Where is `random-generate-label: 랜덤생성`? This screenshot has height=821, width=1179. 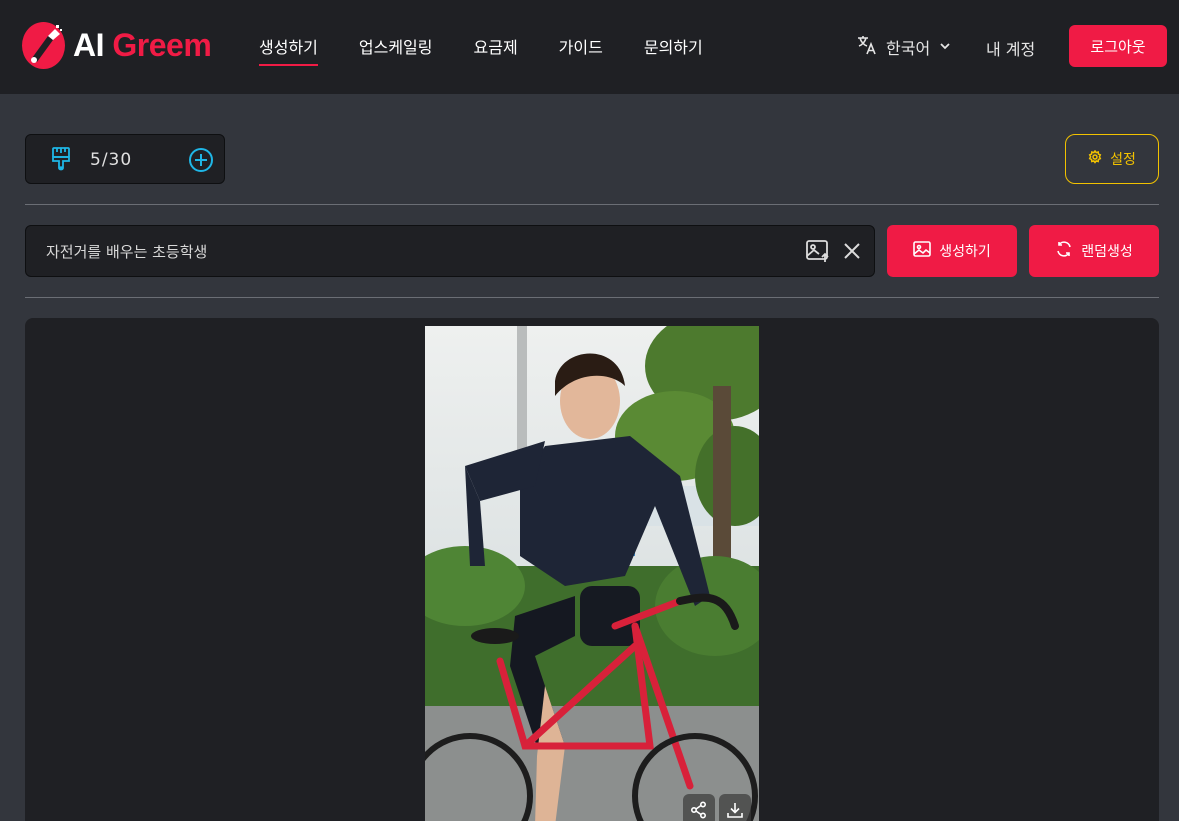
random-generate-label: 랜덤생성 is located at coordinates (1107, 252).